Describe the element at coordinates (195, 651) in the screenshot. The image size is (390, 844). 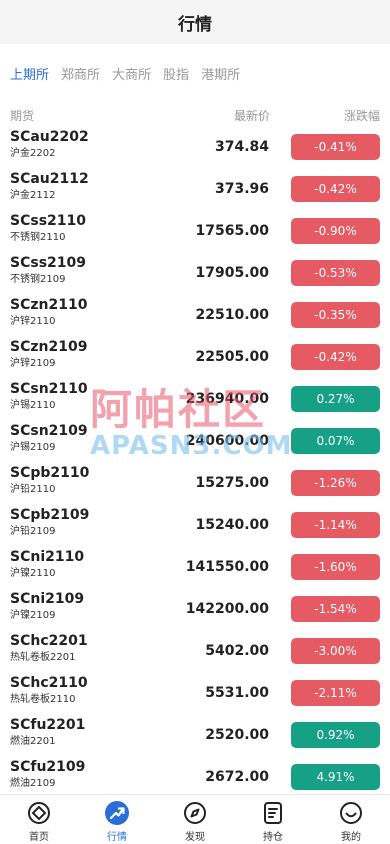
I see `quote-row: SChc2201 热轧卷板2201 5402.00 -3.00%` at that location.